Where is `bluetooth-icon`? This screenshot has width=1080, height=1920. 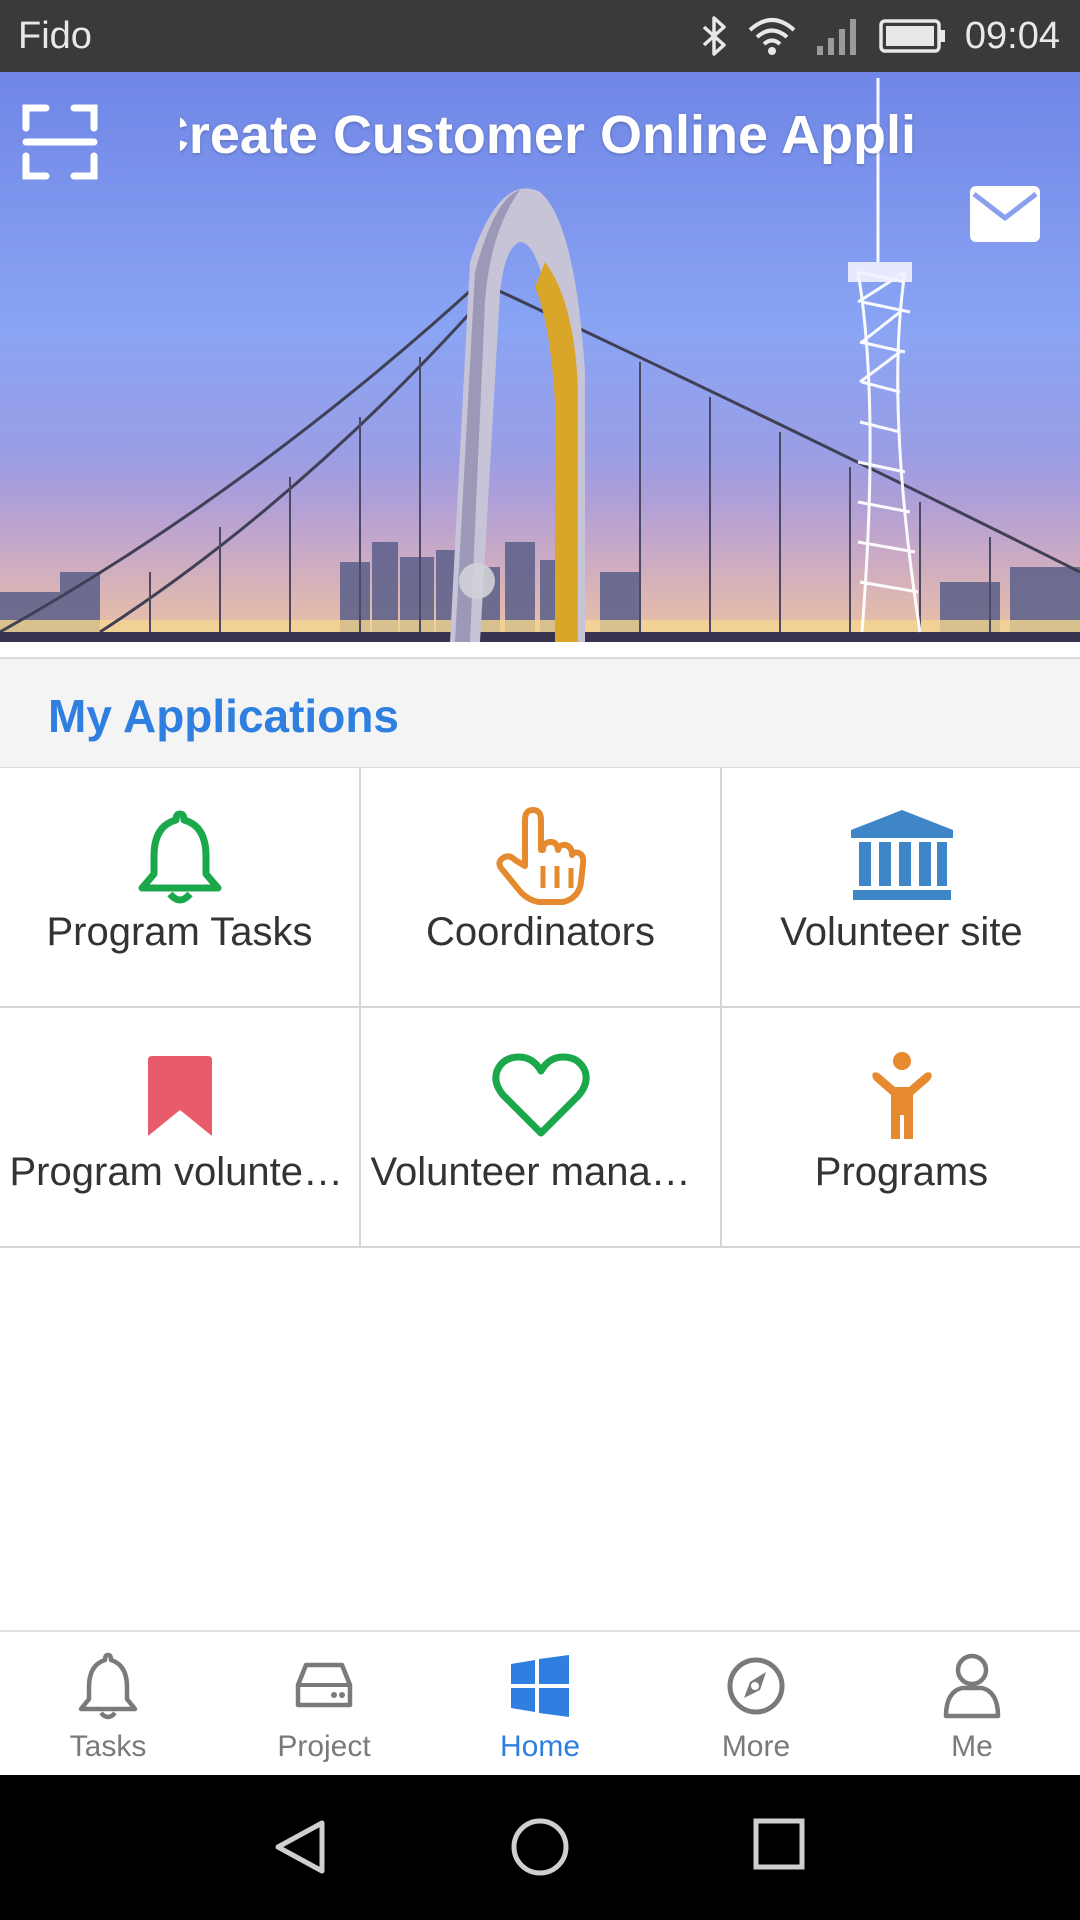 bluetooth-icon is located at coordinates (714, 36).